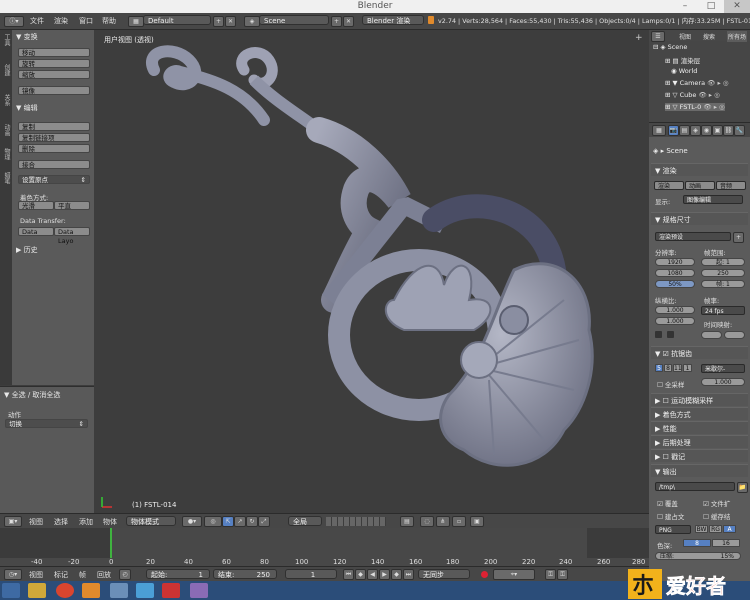 Image resolution: width=750 pixels, height=600 pixels. Describe the element at coordinates (61, 21) in the screenshot. I see `menu-render: 渲染` at that location.